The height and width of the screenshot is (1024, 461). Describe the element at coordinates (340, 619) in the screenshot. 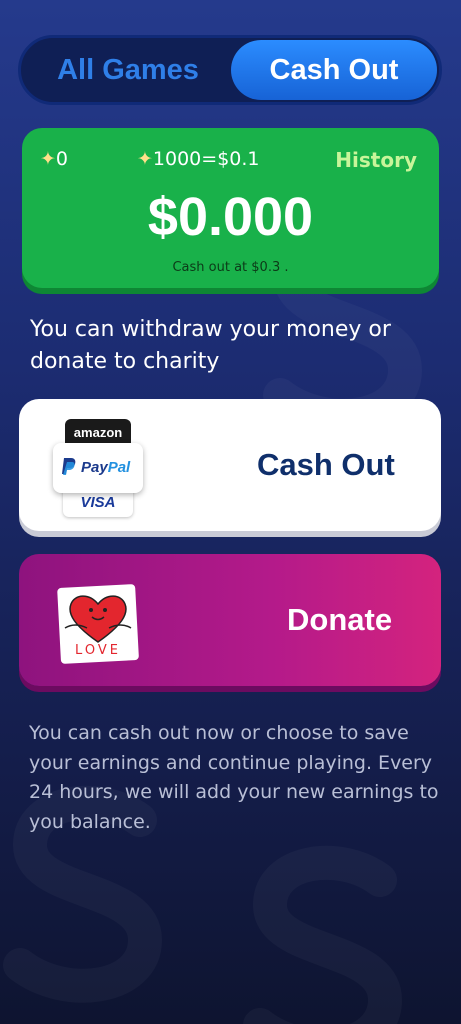

I see `donate-label: Donate` at that location.